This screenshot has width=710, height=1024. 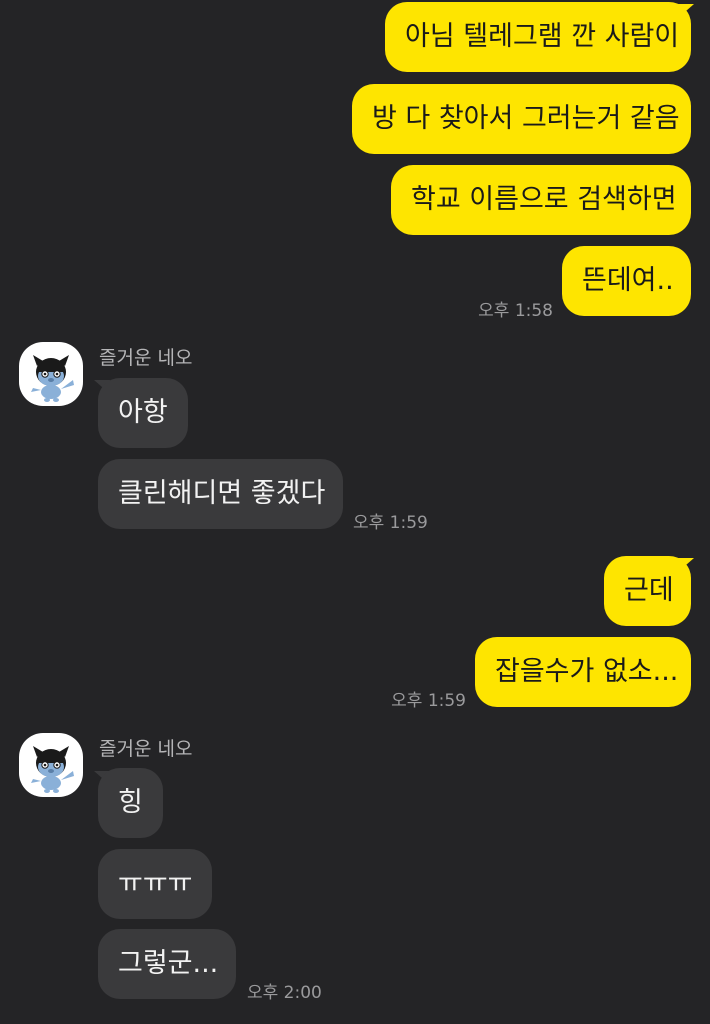 I want to click on their-message-bubble: ㅠㅠㅠ, so click(x=155, y=884).